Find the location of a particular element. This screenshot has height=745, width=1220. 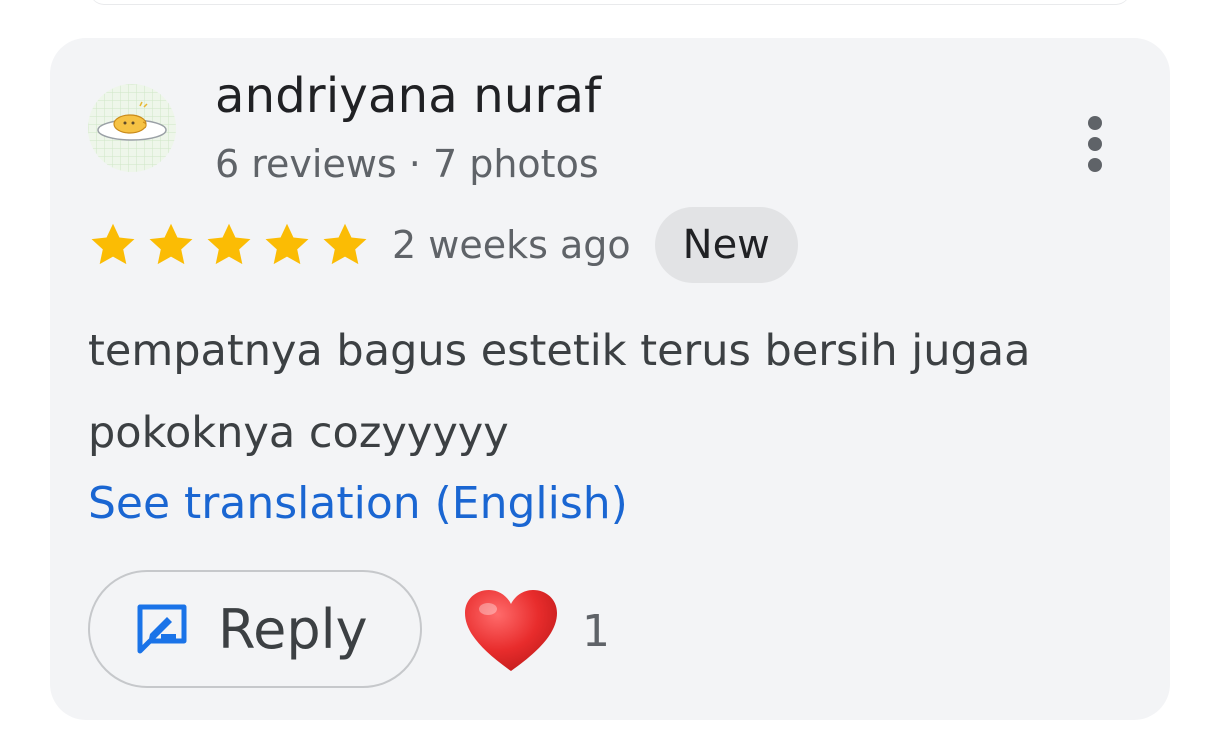

previous-review-card-edge is located at coordinates (610, 2).